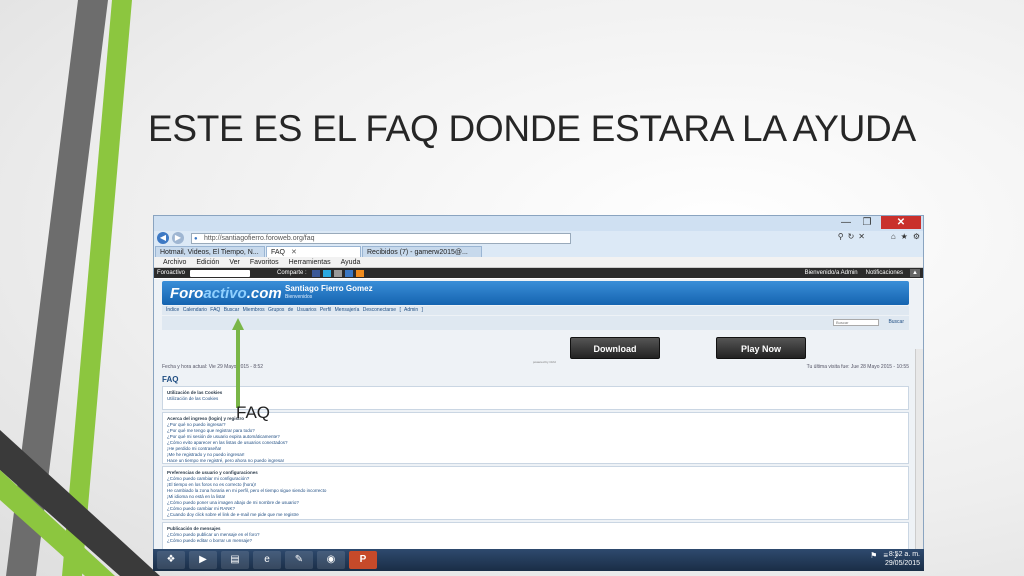 The image size is (1024, 576). I want to click on menu-archivo: Archivo, so click(174, 262).